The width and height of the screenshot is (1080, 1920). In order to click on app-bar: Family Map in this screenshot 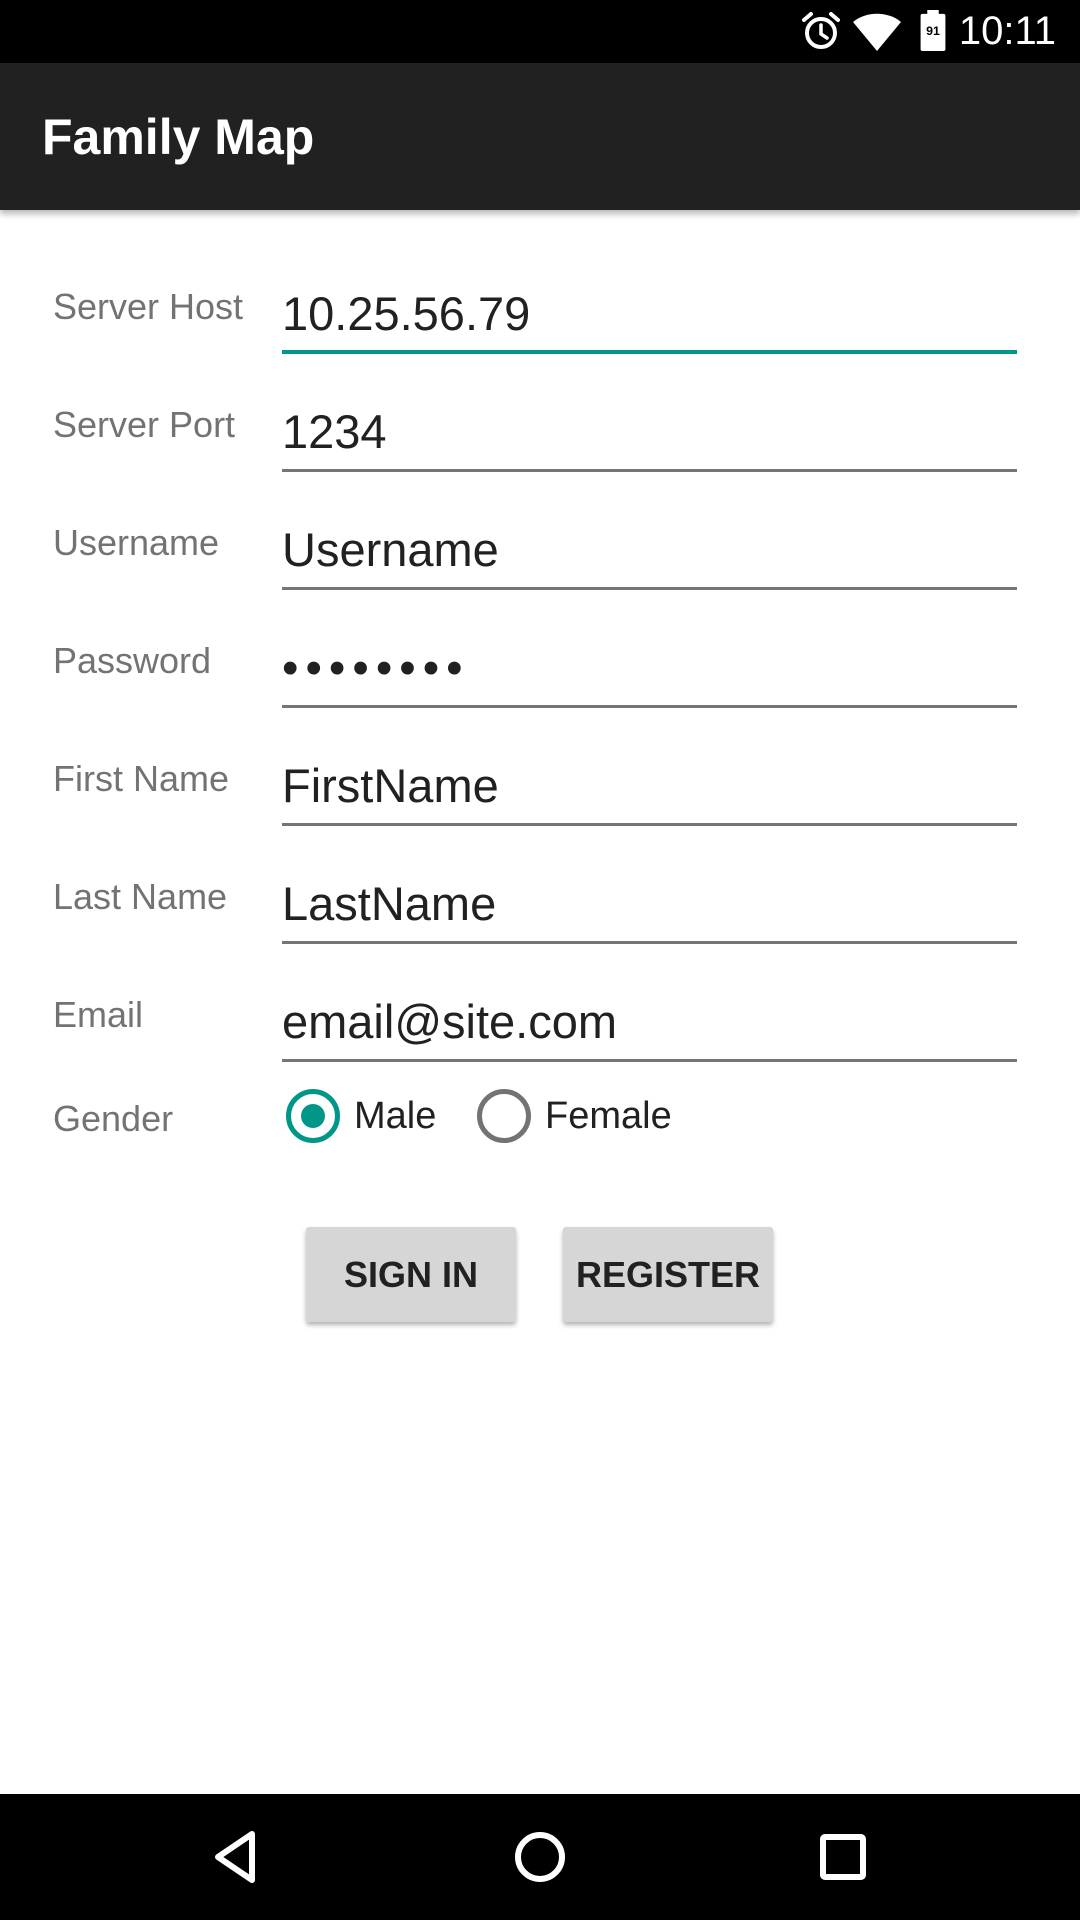, I will do `click(540, 136)`.